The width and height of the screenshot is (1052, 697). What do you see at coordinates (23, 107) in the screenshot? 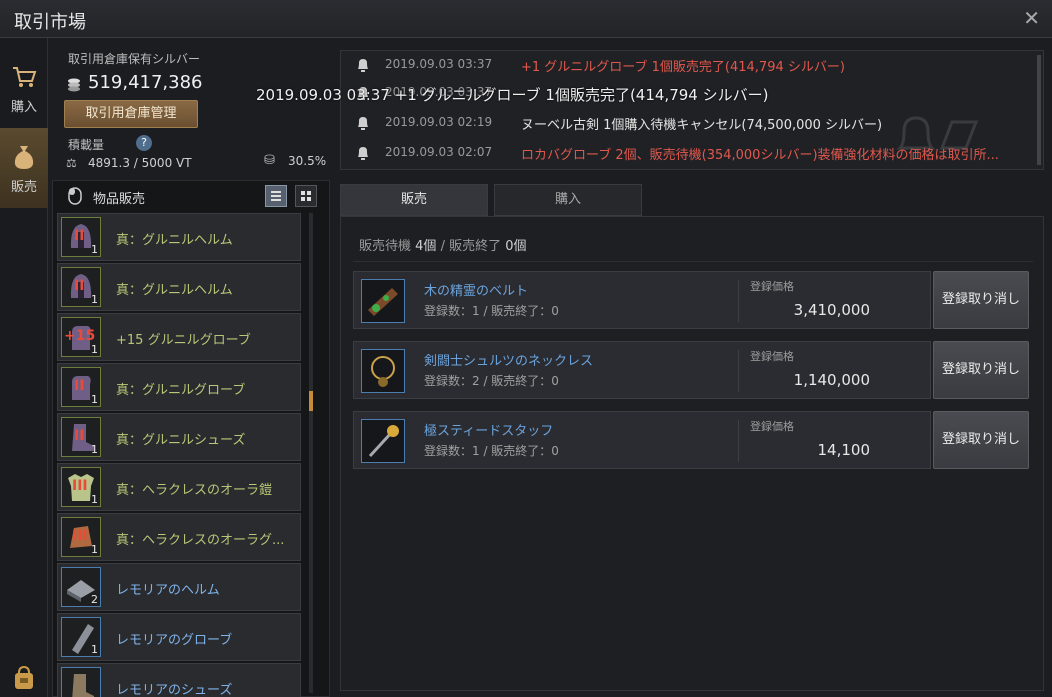
I see `nav-buy-label: 購入` at bounding box center [23, 107].